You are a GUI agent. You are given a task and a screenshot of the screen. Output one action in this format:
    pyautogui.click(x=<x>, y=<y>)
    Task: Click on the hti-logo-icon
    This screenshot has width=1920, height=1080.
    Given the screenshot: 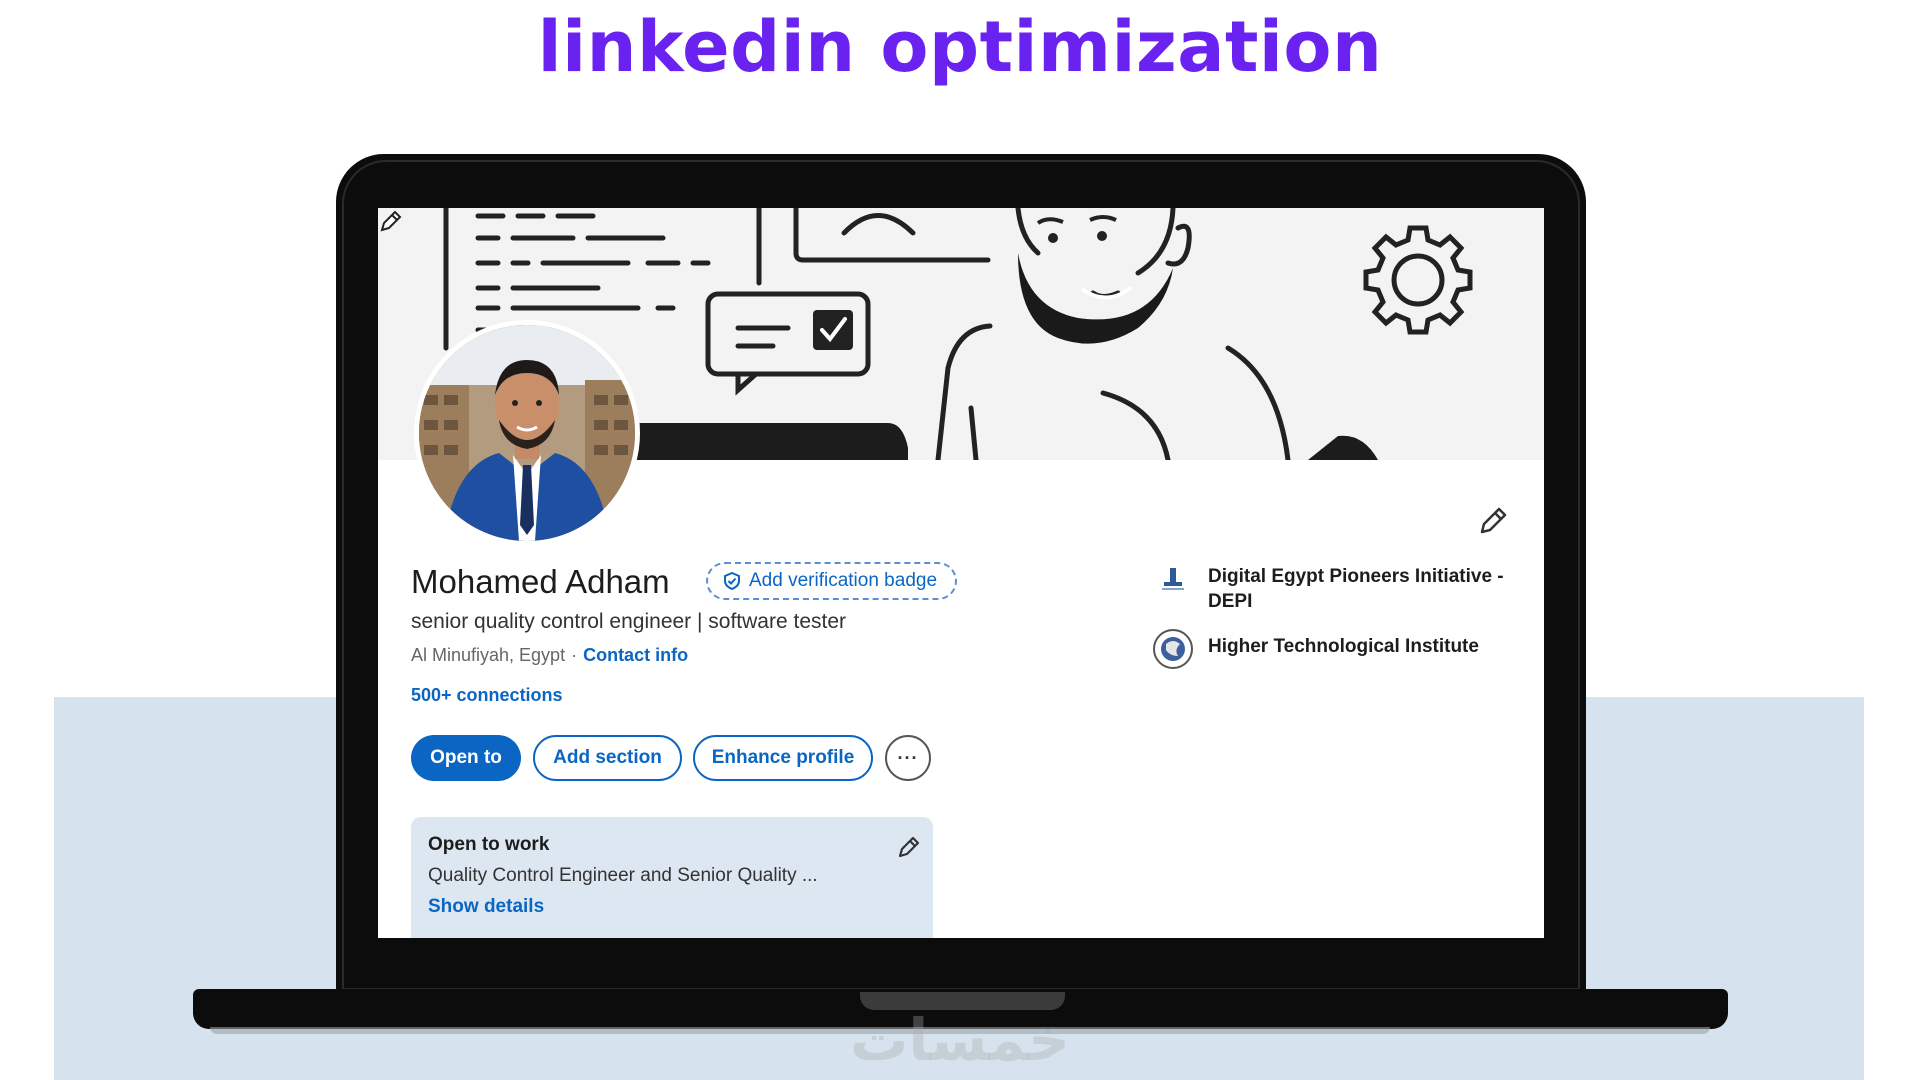 What is the action you would take?
    pyautogui.click(x=1173, y=649)
    